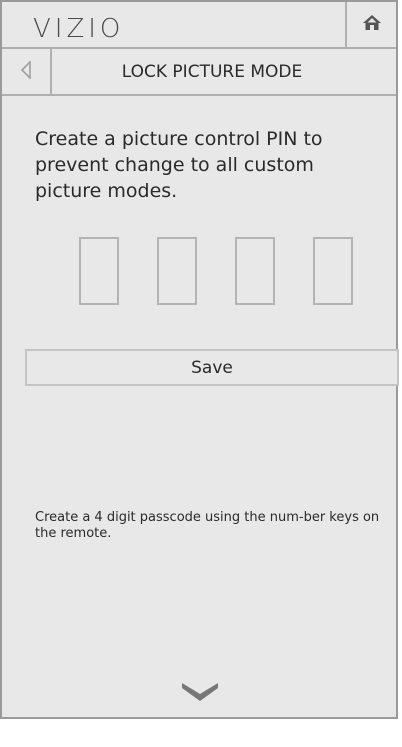 The width and height of the screenshot is (402, 747). I want to click on scroll-down-button, so click(200, 692).